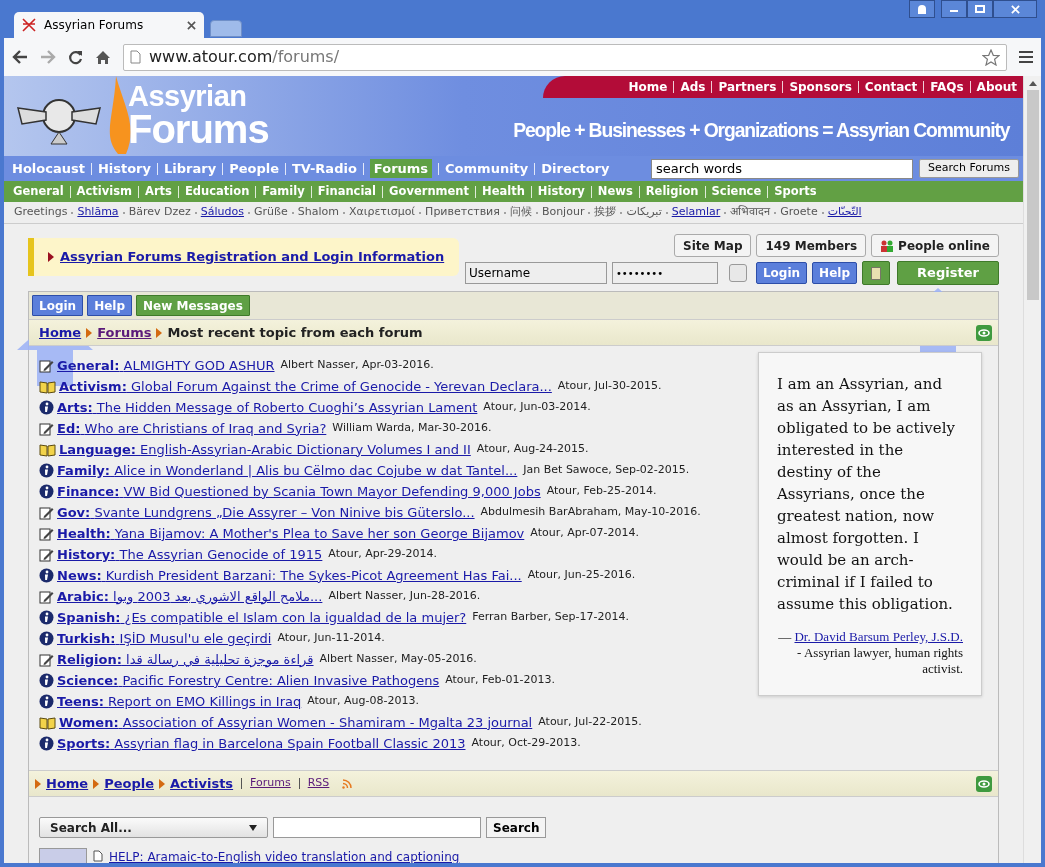 This screenshot has height=867, width=1045. I want to click on dropdown-icon, so click(253, 827).